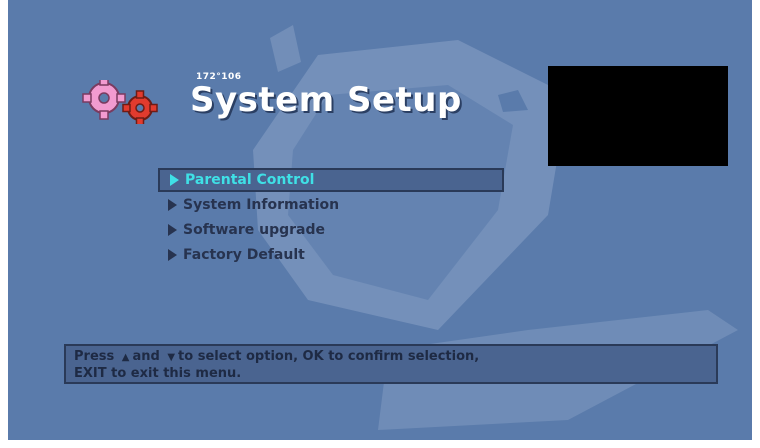 The width and height of the screenshot is (760, 448). Describe the element at coordinates (331, 180) in the screenshot. I see `menu-item-parental-control: Parental Control` at that location.